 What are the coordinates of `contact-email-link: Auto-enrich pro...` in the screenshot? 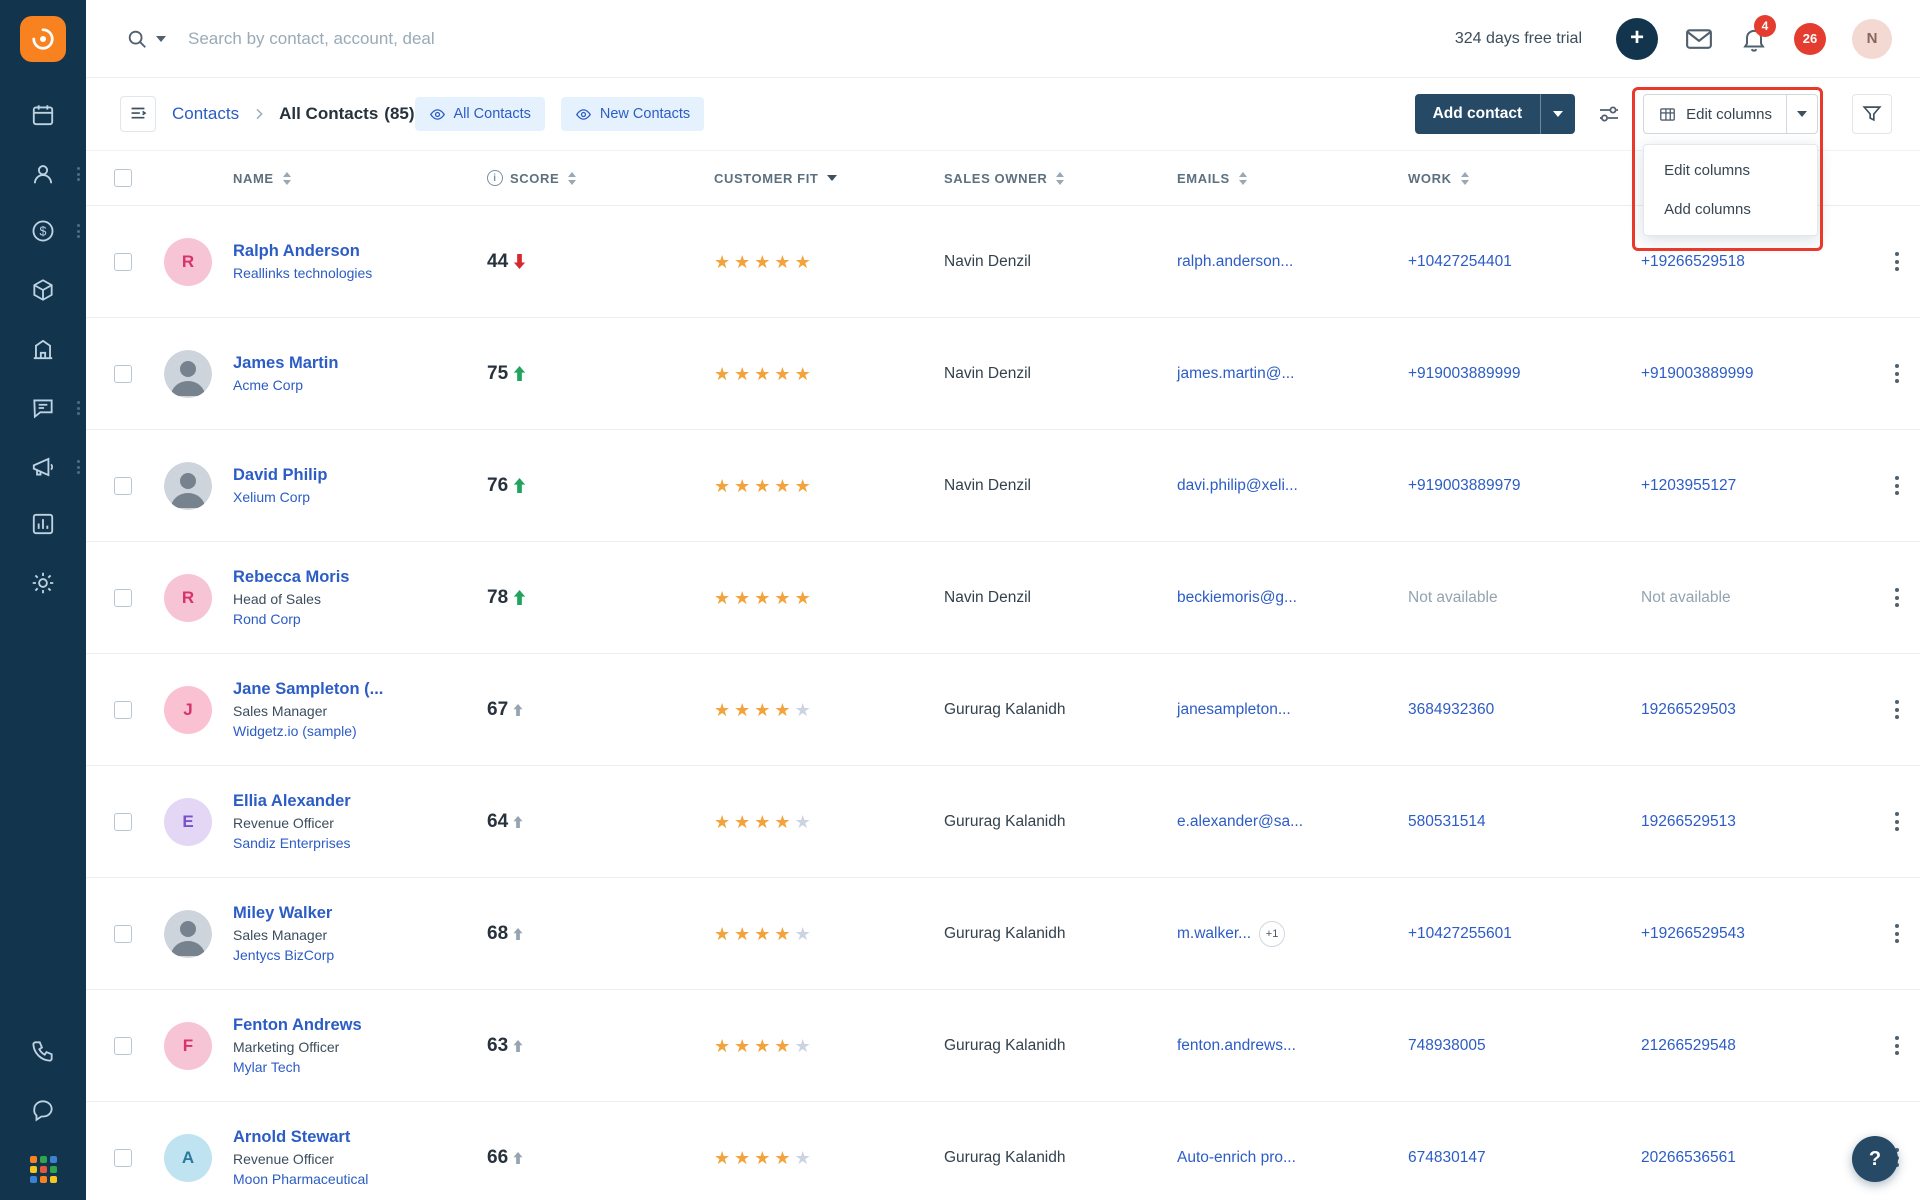 It's located at (1236, 1158).